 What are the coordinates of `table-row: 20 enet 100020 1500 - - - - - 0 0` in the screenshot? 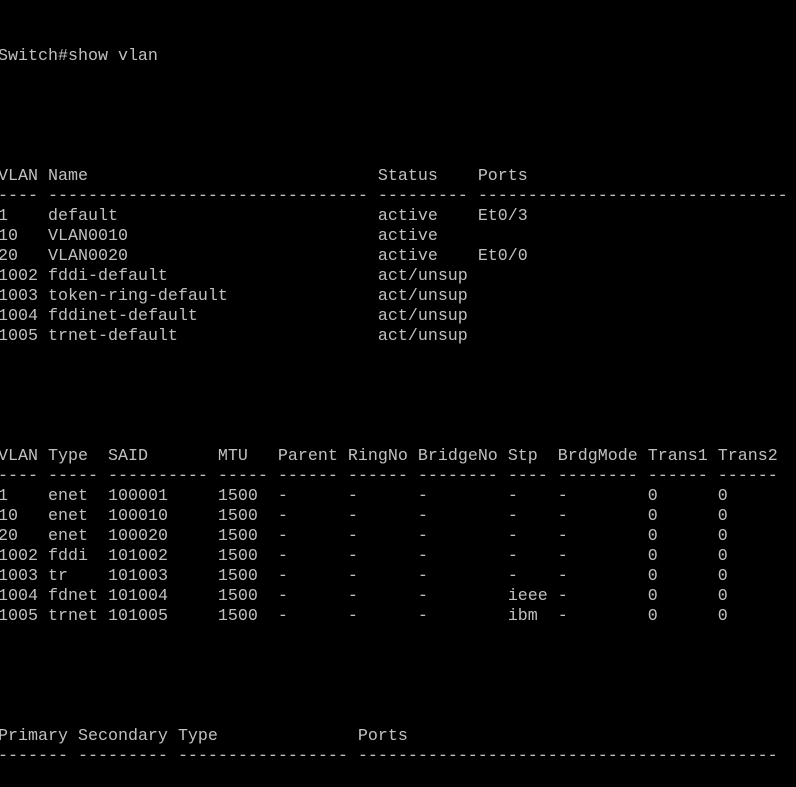 It's located at (394, 537).